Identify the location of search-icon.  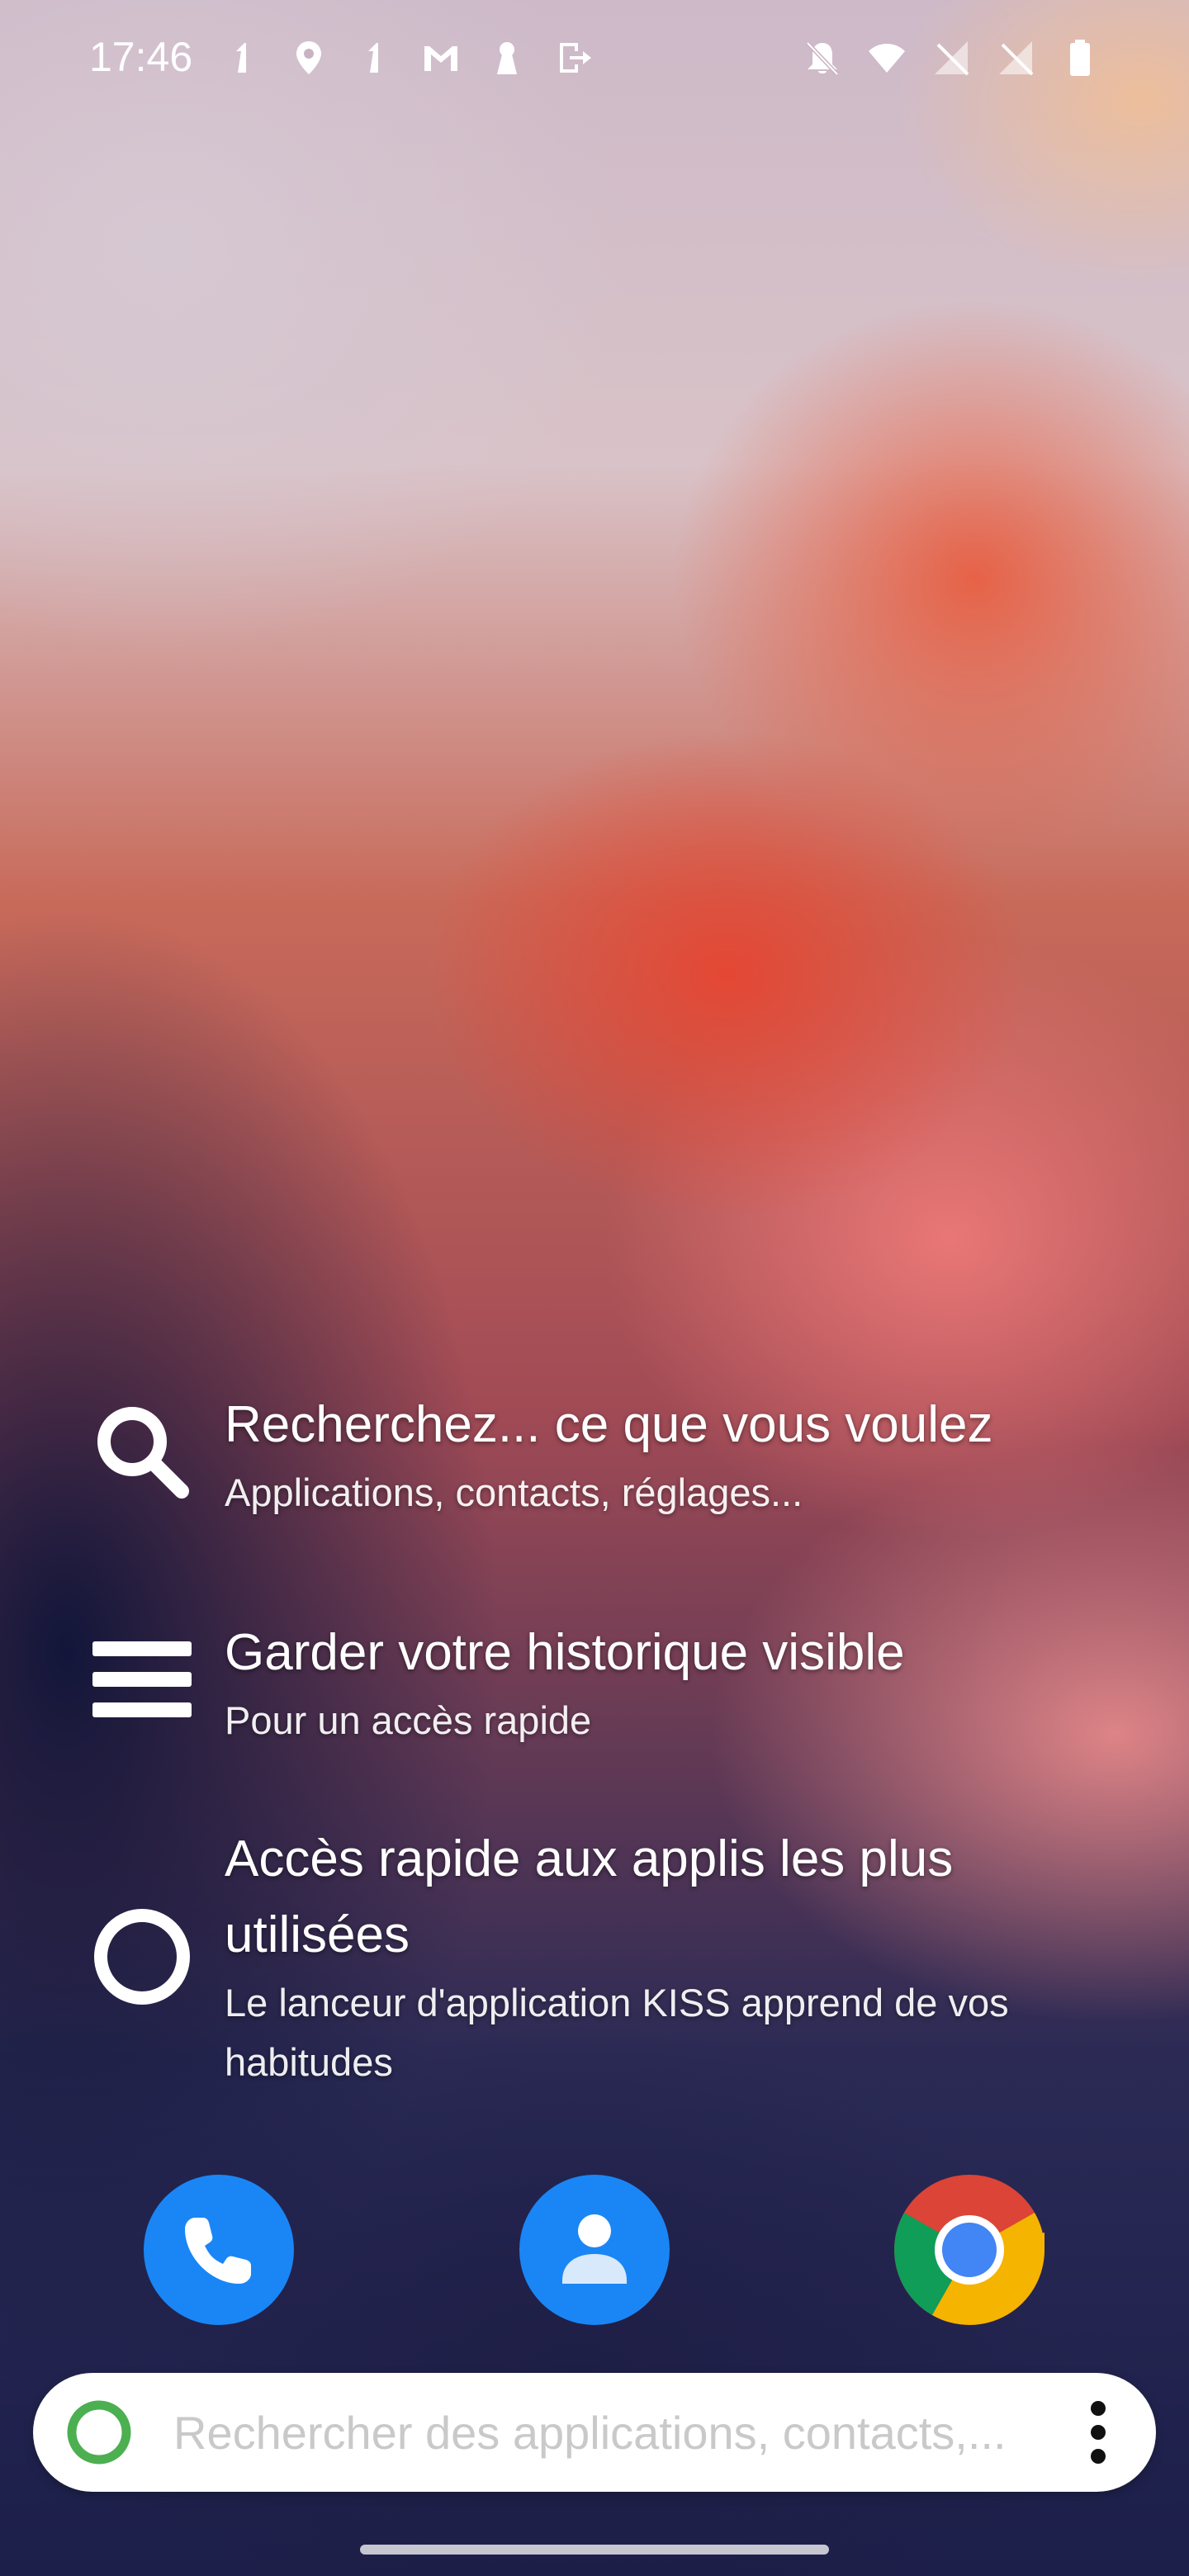
(142, 1451).